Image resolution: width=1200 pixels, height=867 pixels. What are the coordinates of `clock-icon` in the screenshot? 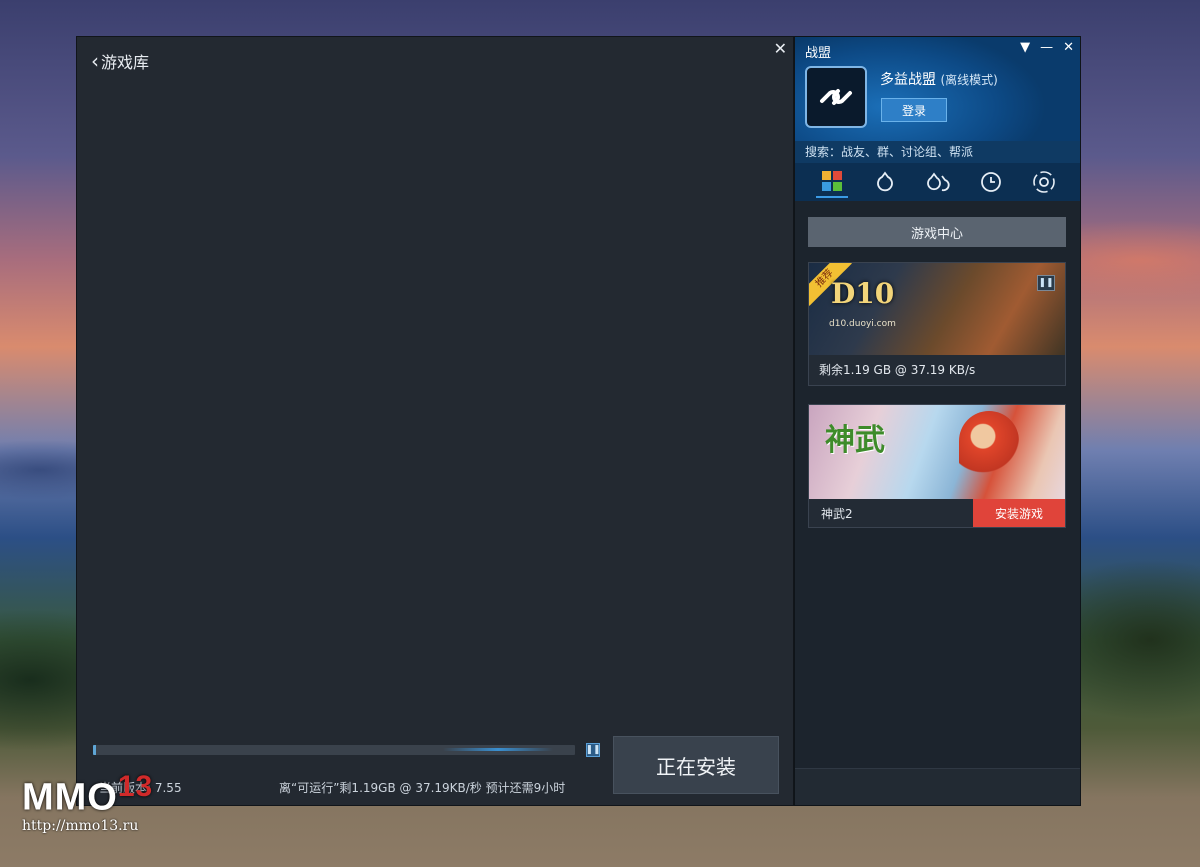 It's located at (990, 182).